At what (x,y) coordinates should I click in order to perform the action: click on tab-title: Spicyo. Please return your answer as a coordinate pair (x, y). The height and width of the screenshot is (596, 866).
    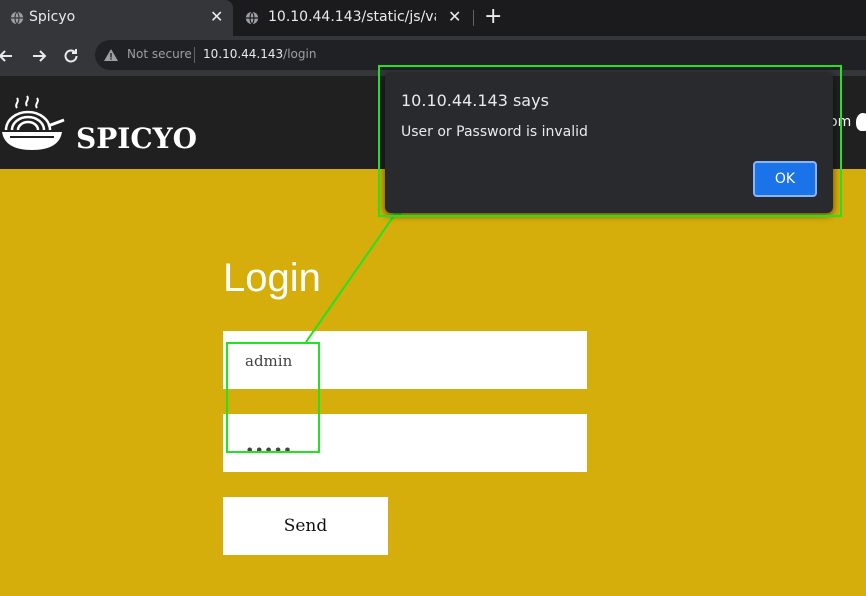
    Looking at the image, I should click on (52, 17).